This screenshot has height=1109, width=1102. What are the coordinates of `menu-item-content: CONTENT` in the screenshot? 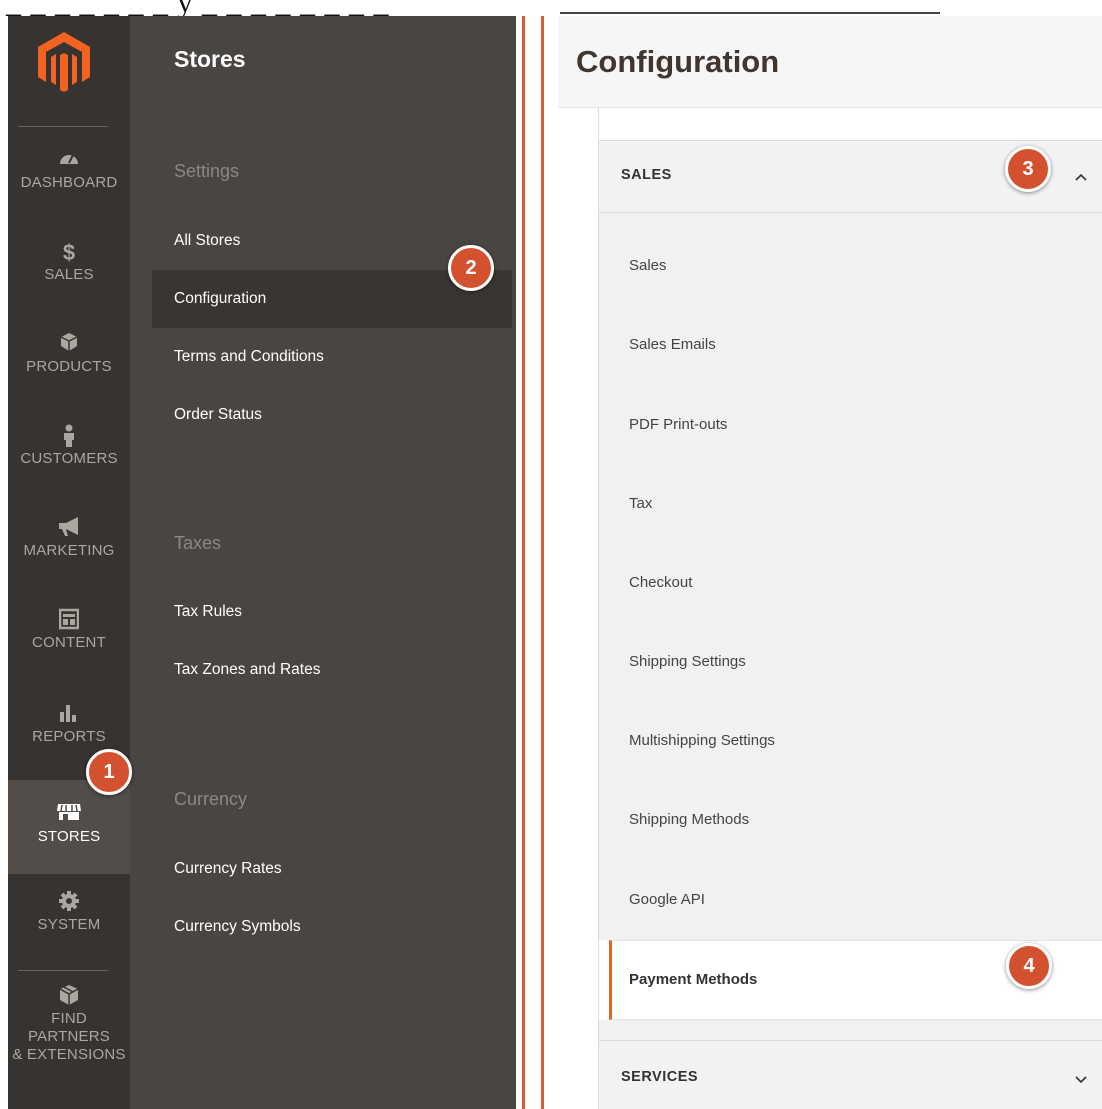 It's located at (69, 630).